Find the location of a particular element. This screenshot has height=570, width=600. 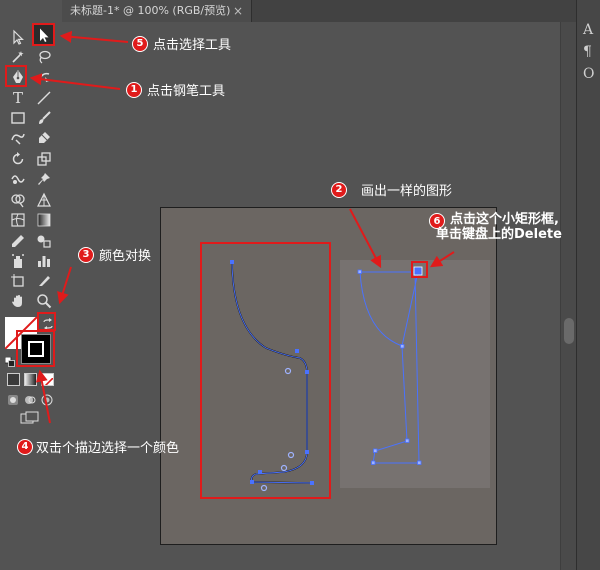

lasso-tool is located at coordinates (44, 57).